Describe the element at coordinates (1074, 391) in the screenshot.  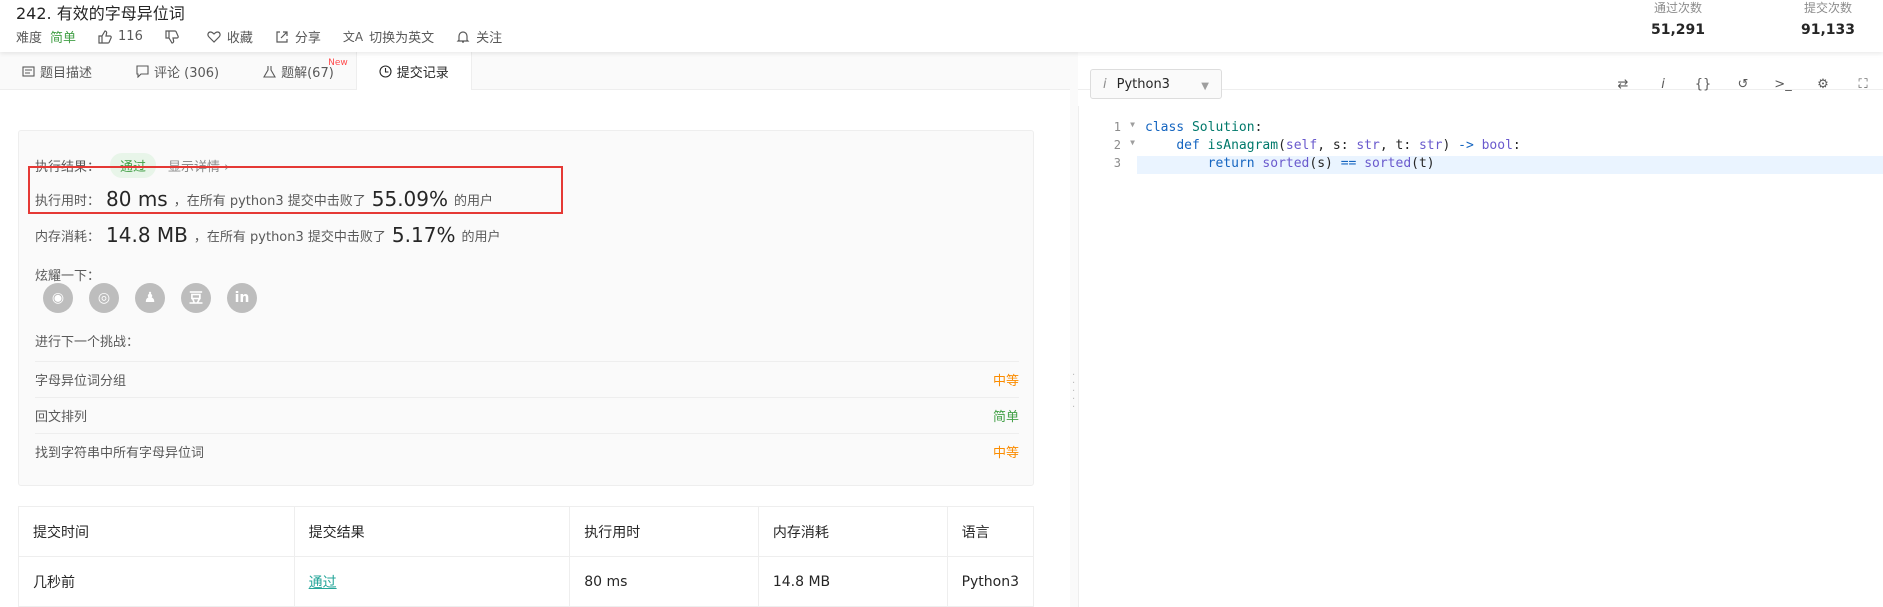
I see `drag-handle-icon: · · · · ·` at that location.